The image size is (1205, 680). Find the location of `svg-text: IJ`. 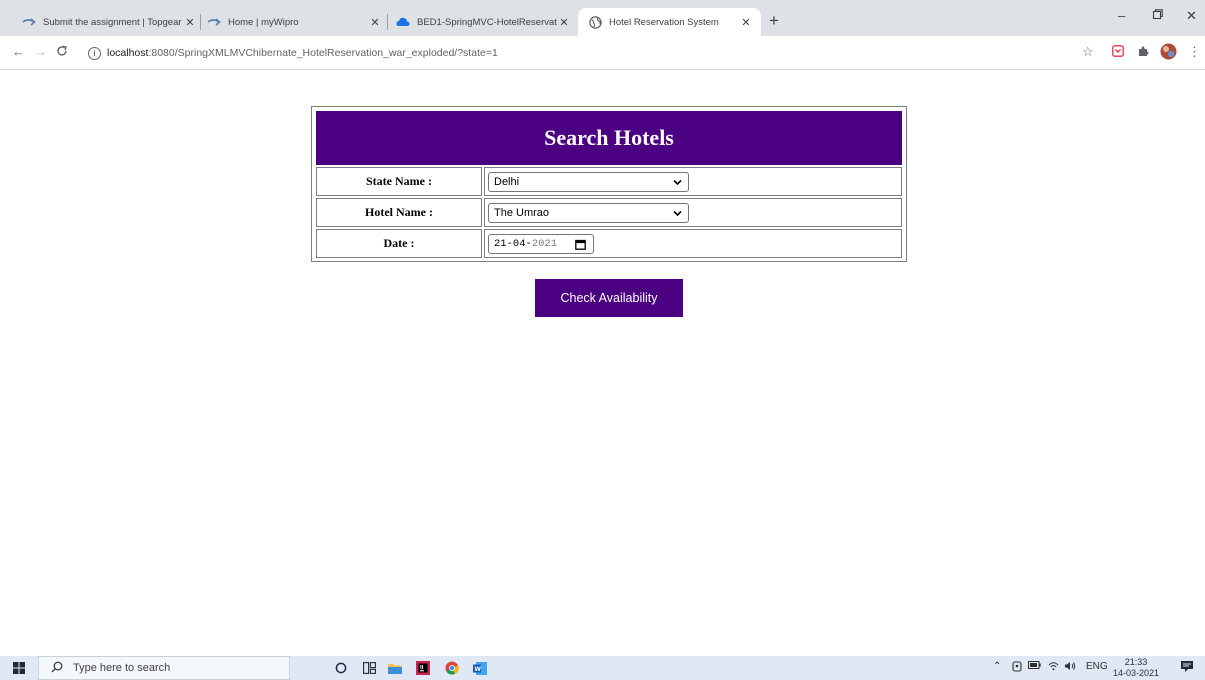

svg-text: IJ is located at coordinates (422, 668).